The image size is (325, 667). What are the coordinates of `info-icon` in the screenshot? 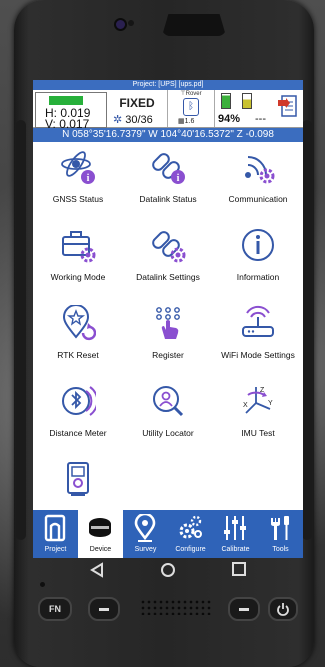 It's located at (258, 245).